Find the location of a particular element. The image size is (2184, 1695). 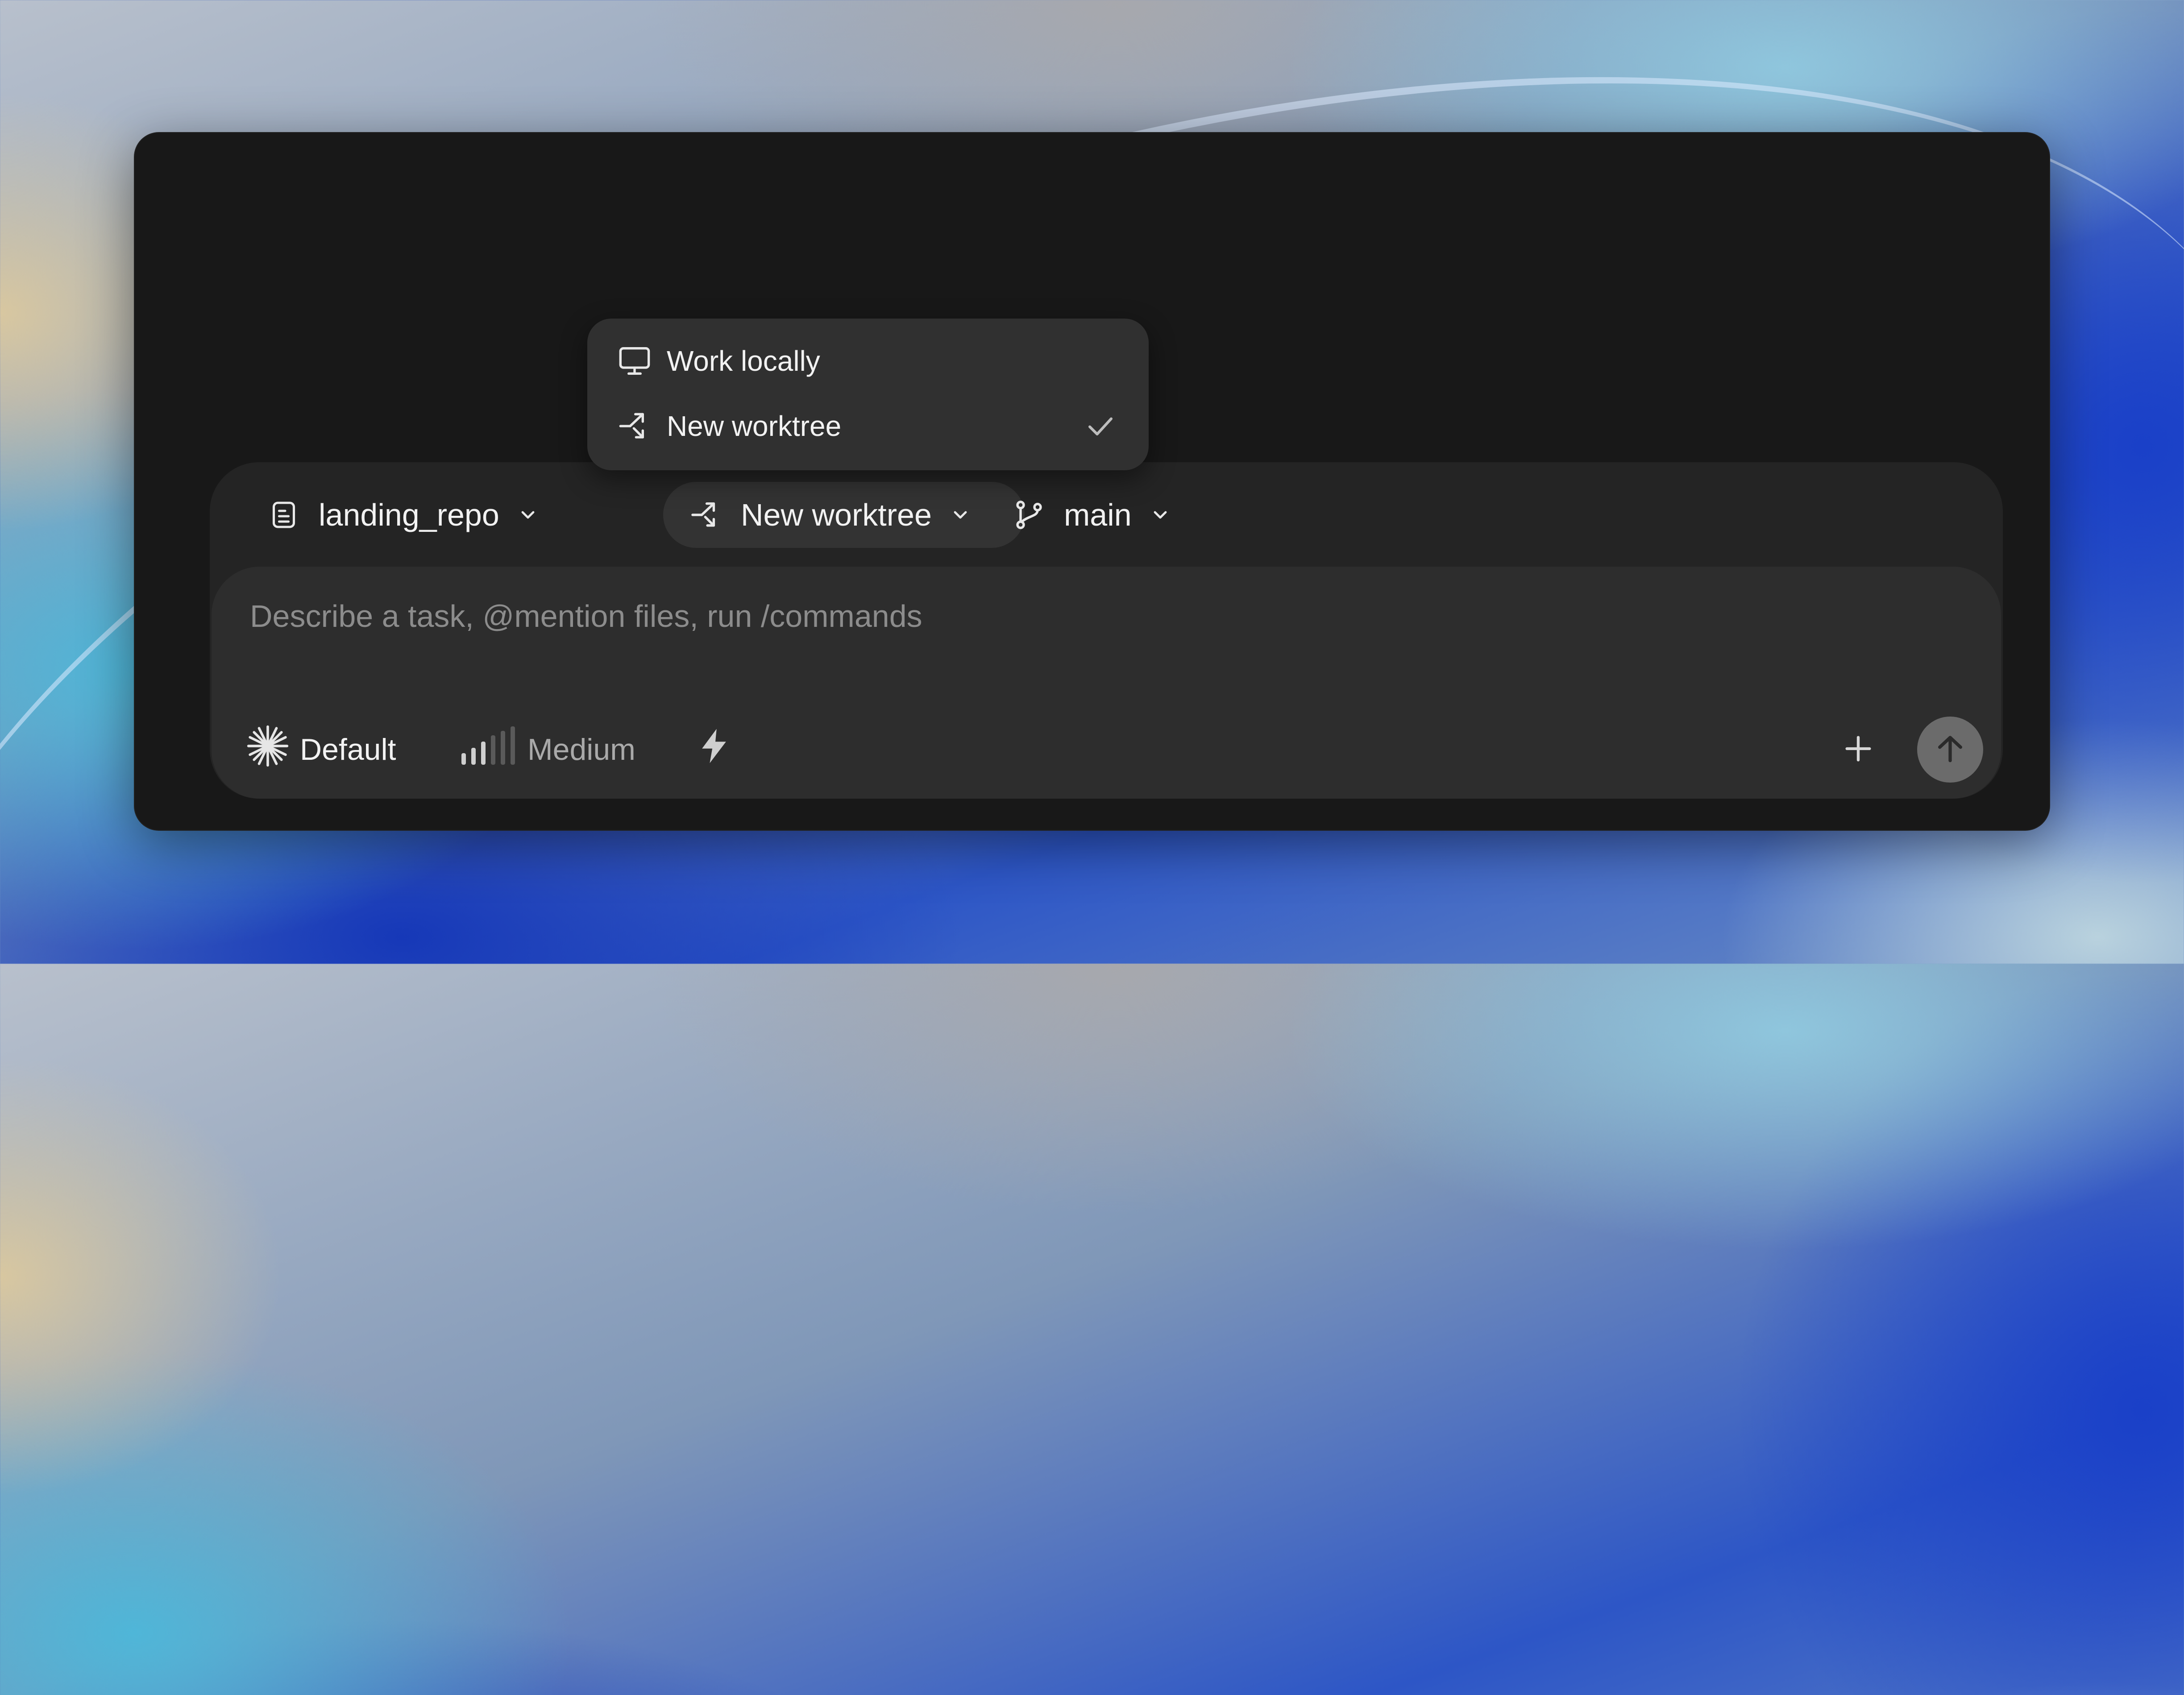

composer-toolbar: Default Medium is located at coordinates (1107, 749).